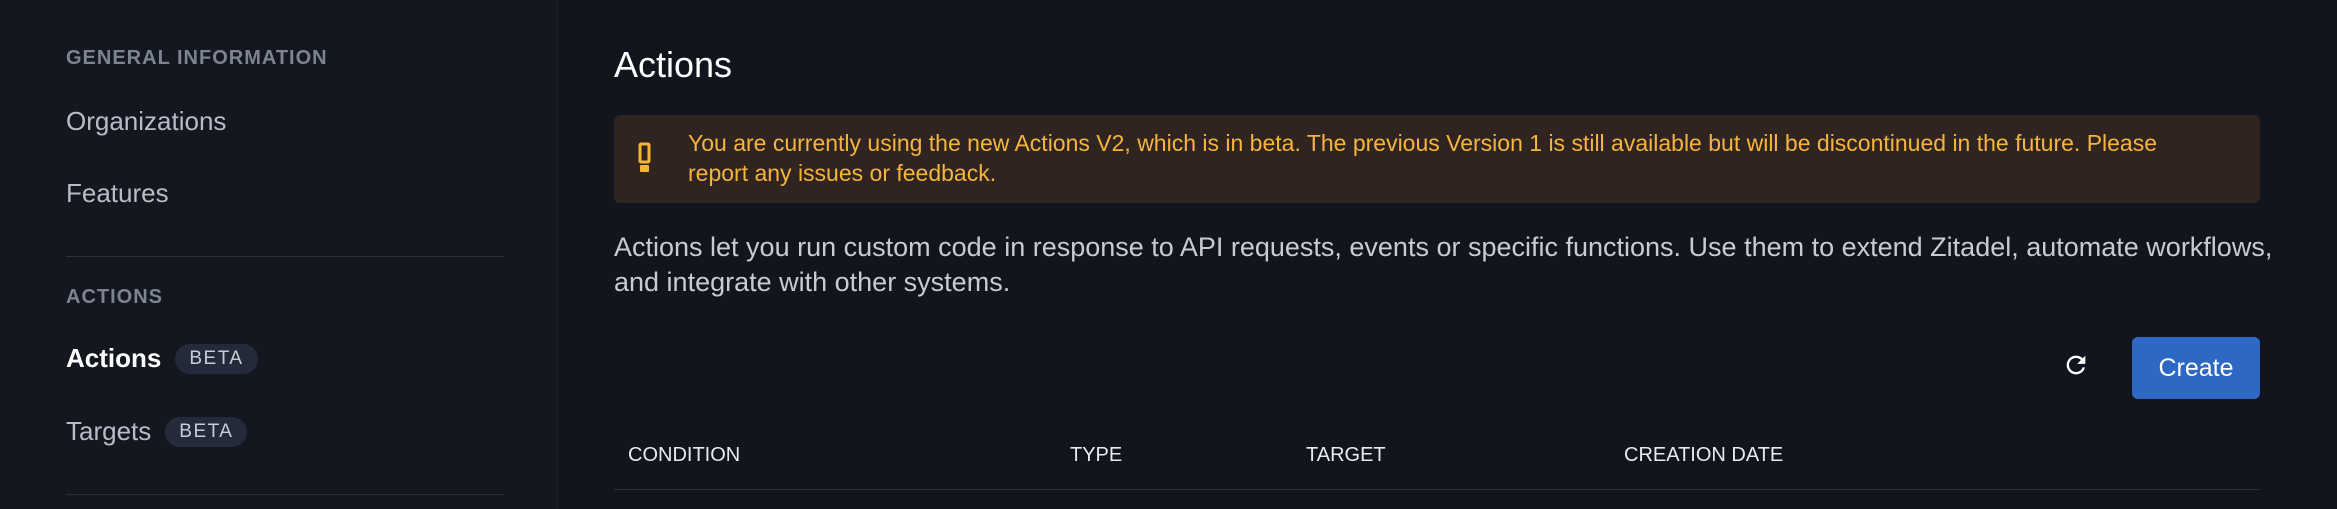 This screenshot has height=509, width=2337. Describe the element at coordinates (197, 58) in the screenshot. I see `sidebar-section-general-title: GENERAL INFORMATION` at that location.